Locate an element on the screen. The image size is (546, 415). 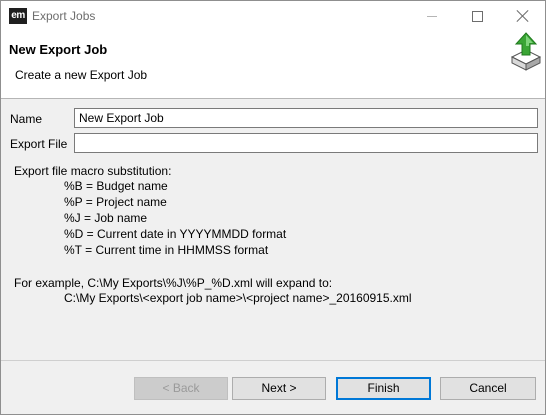
name-field is located at coordinates (306, 118).